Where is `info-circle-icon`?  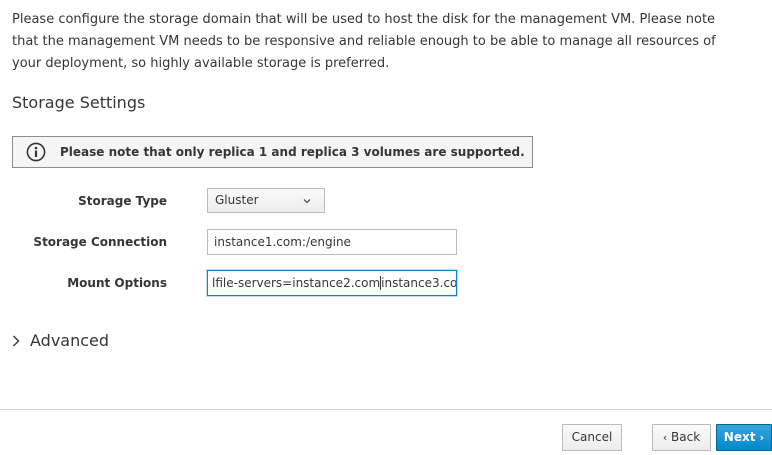 info-circle-icon is located at coordinates (36, 152).